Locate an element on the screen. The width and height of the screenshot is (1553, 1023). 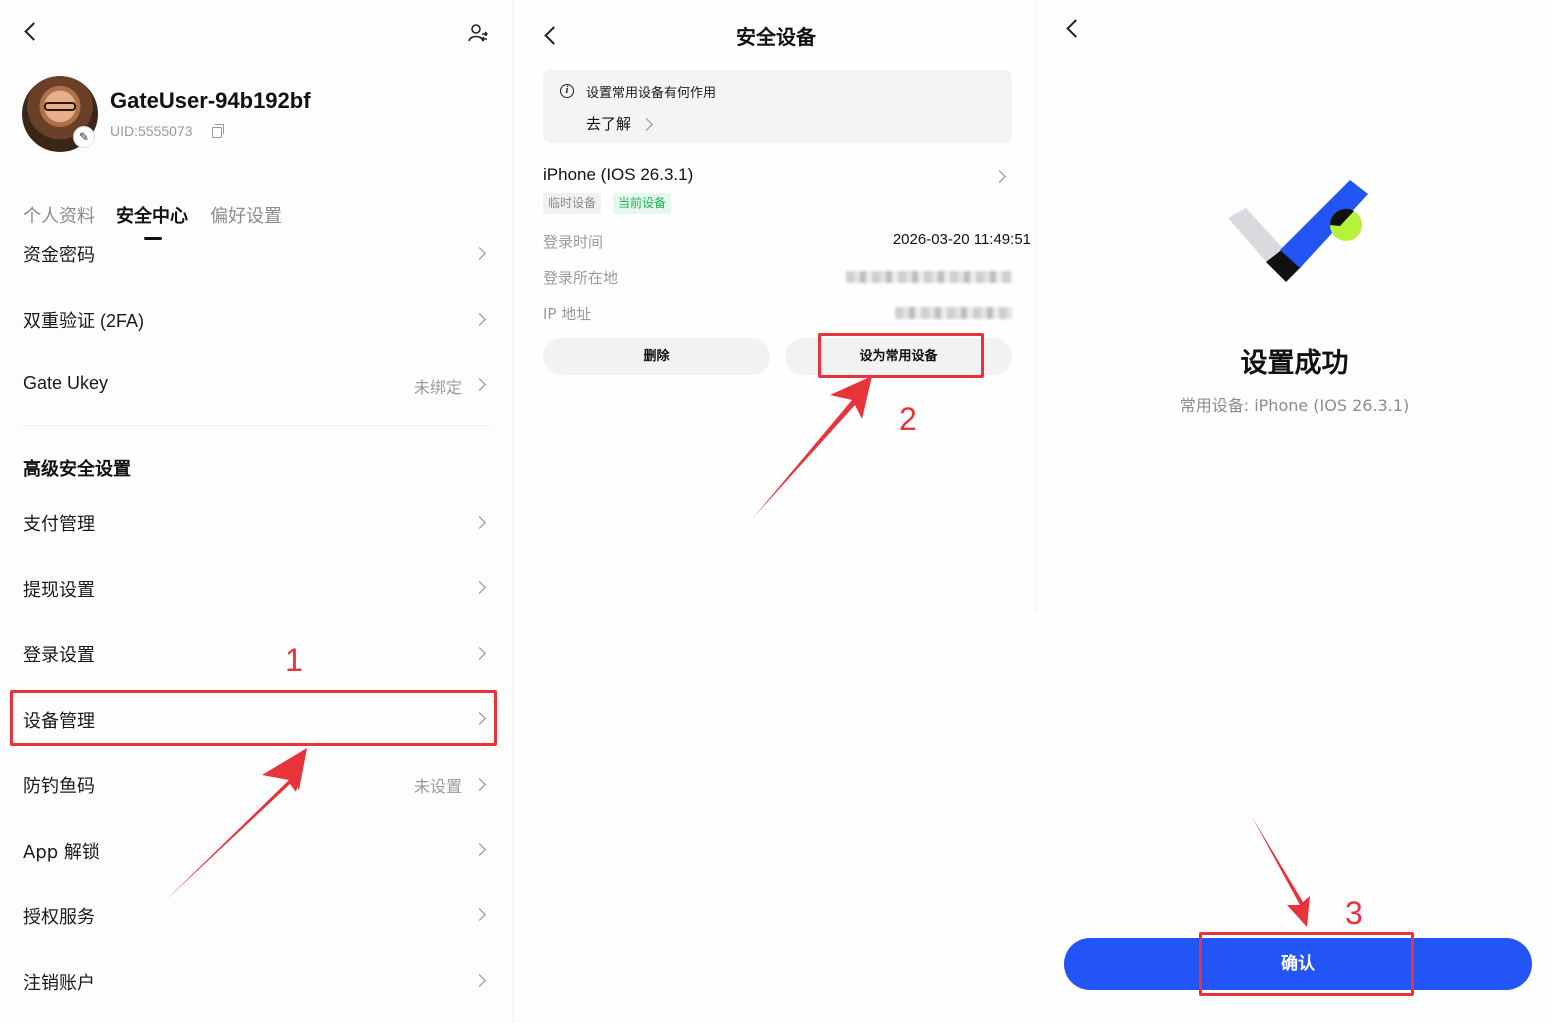
tab-preferences: 偏好设置 is located at coordinates (246, 215).